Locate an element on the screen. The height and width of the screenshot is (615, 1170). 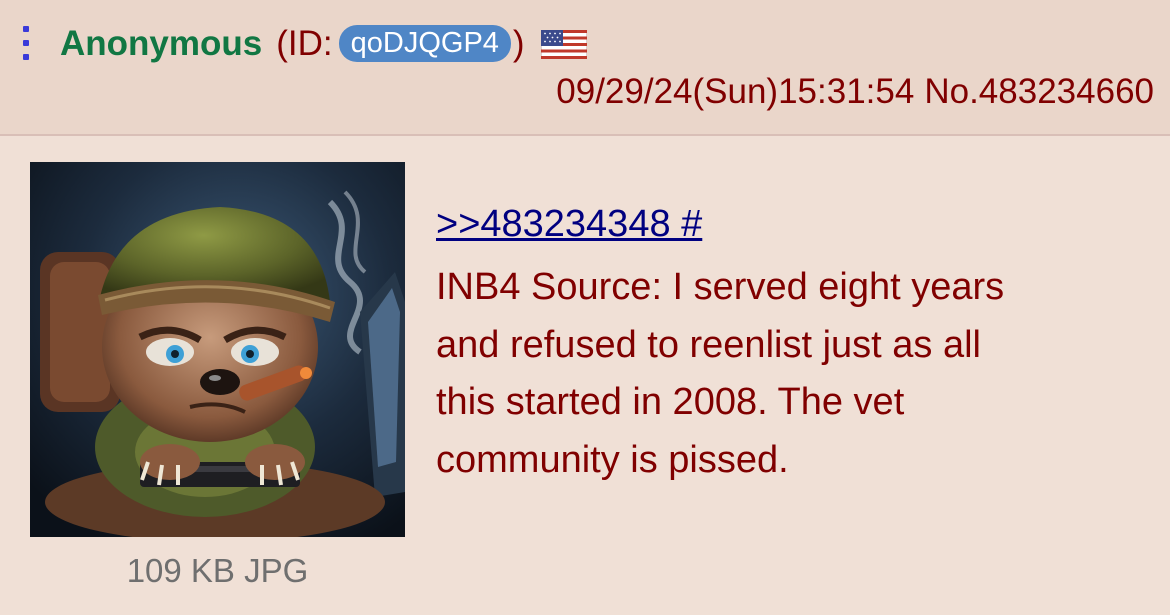
message-line: this started in 2008. The vet is located at coordinates (670, 402).